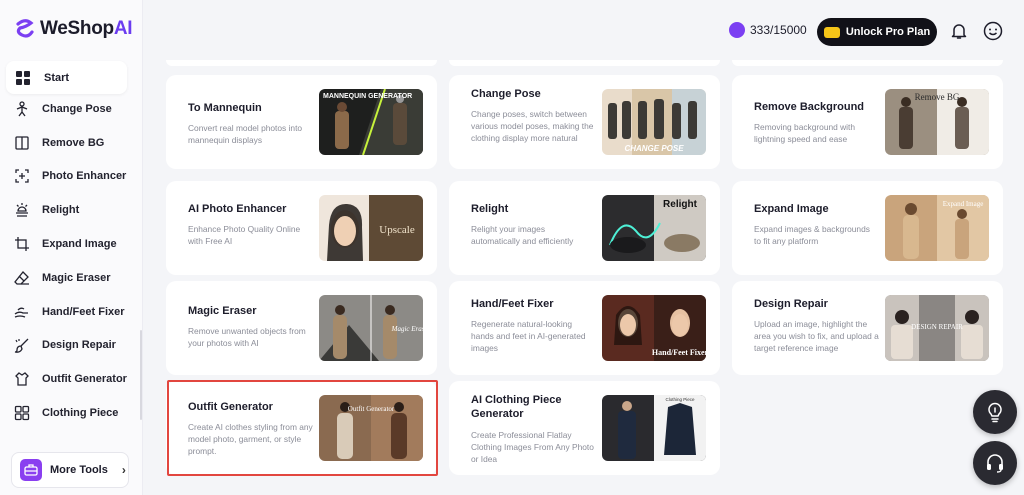  Describe the element at coordinates (79, 470) in the screenshot. I see `more-tools-label: More Tools` at that location.